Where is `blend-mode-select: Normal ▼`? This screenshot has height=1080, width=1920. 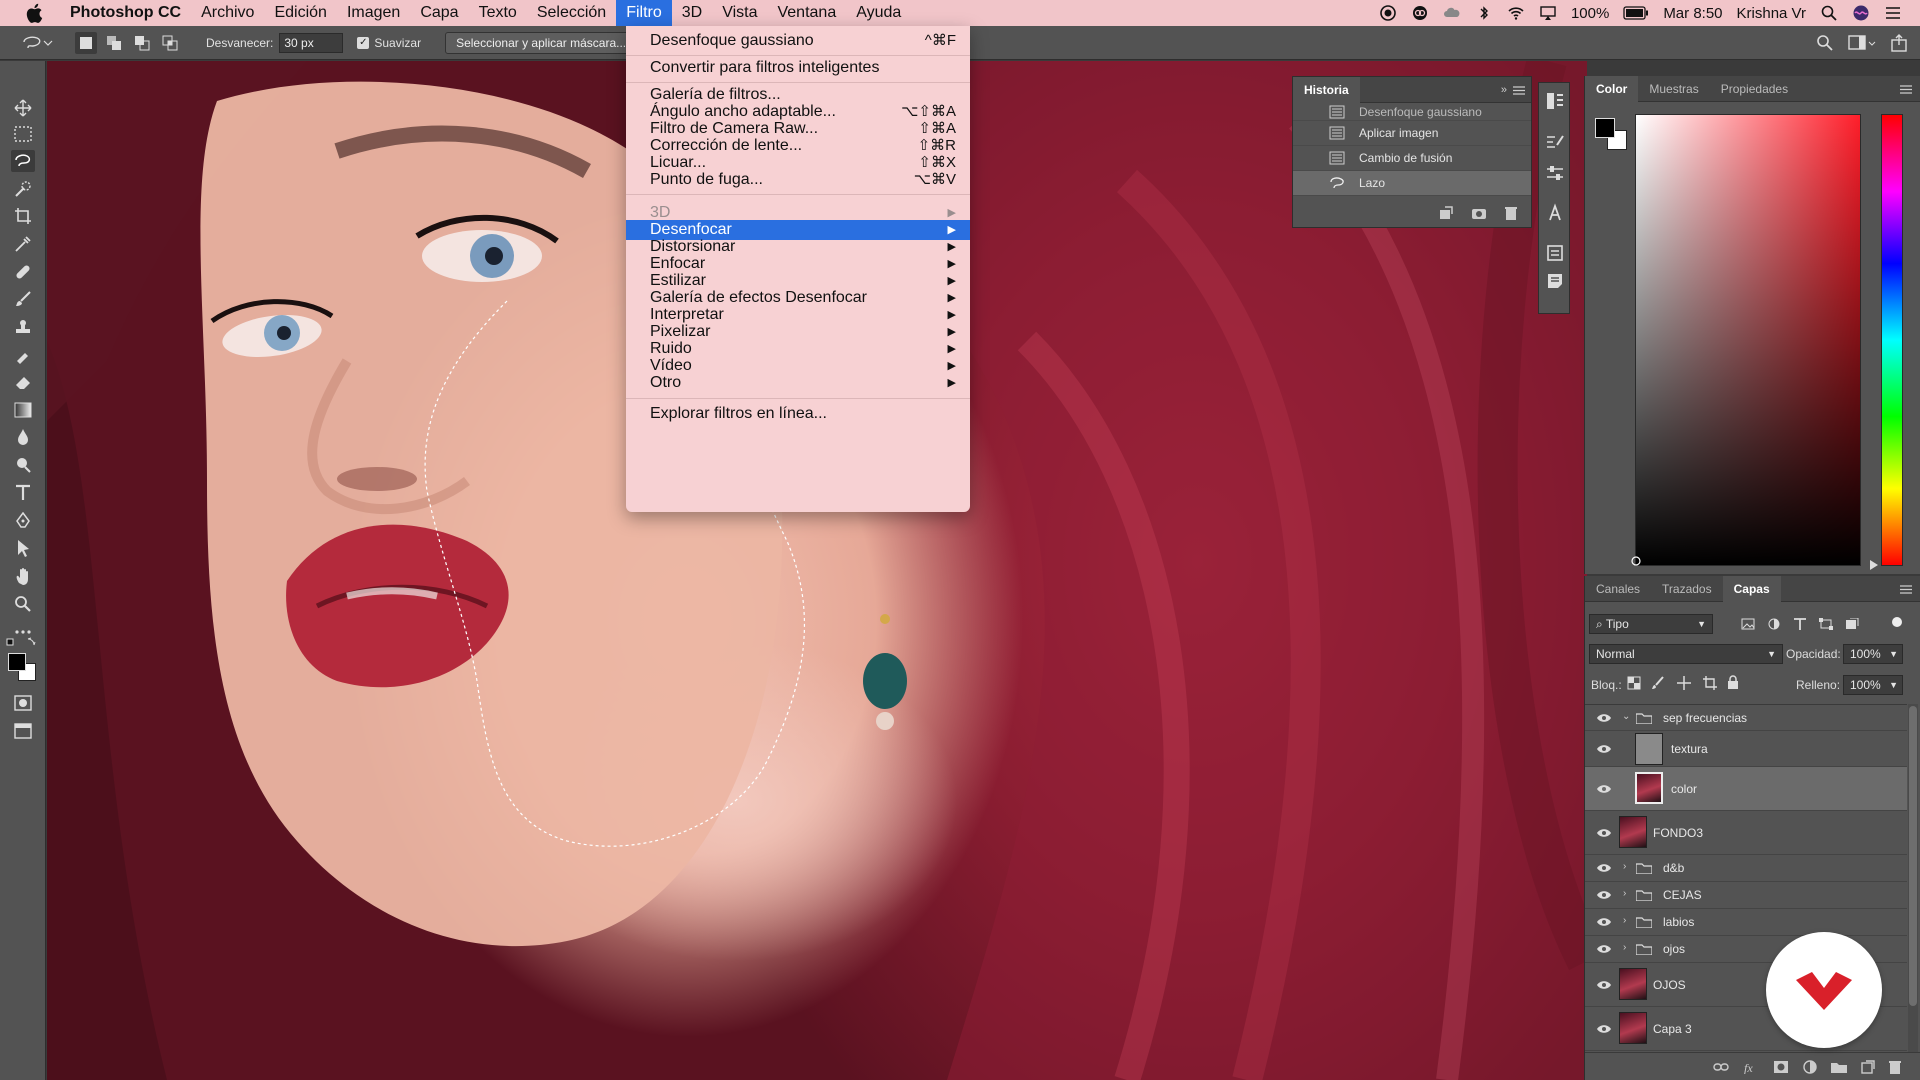
blend-mode-select: Normal ▼ is located at coordinates (1686, 654).